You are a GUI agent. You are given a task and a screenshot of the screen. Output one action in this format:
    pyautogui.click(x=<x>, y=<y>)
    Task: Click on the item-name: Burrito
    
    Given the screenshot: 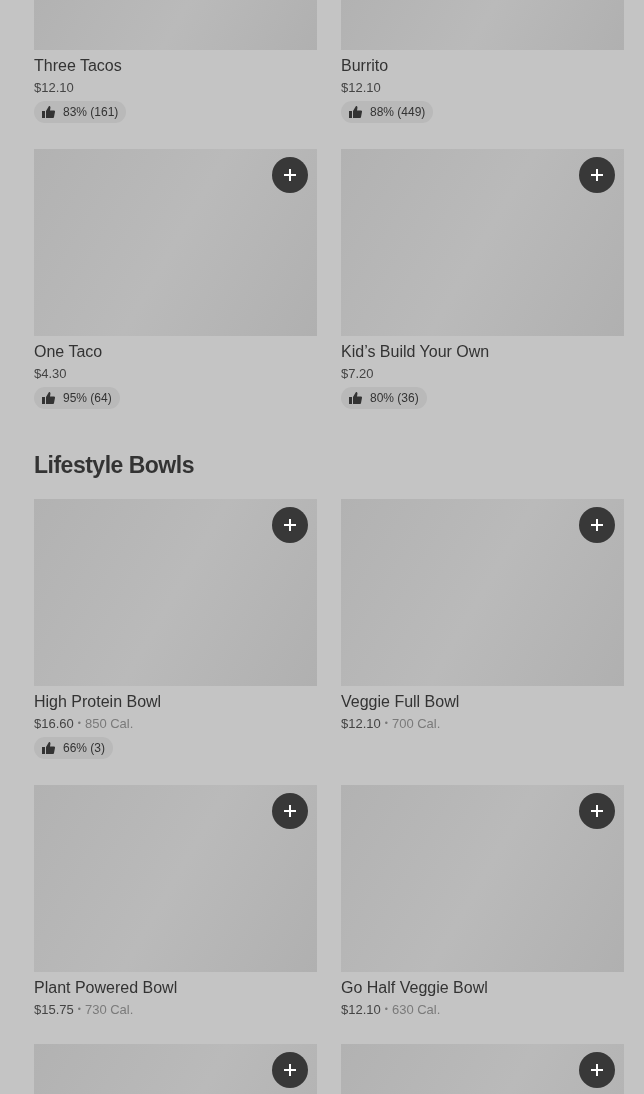 What is the action you would take?
    pyautogui.click(x=365, y=66)
    